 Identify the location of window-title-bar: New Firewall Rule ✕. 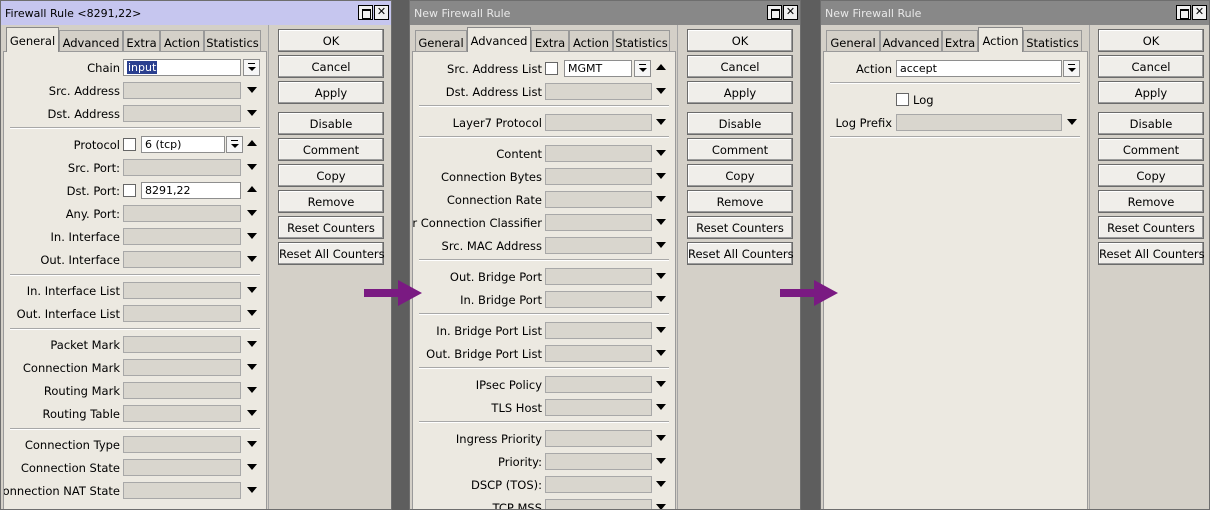
(1015, 13).